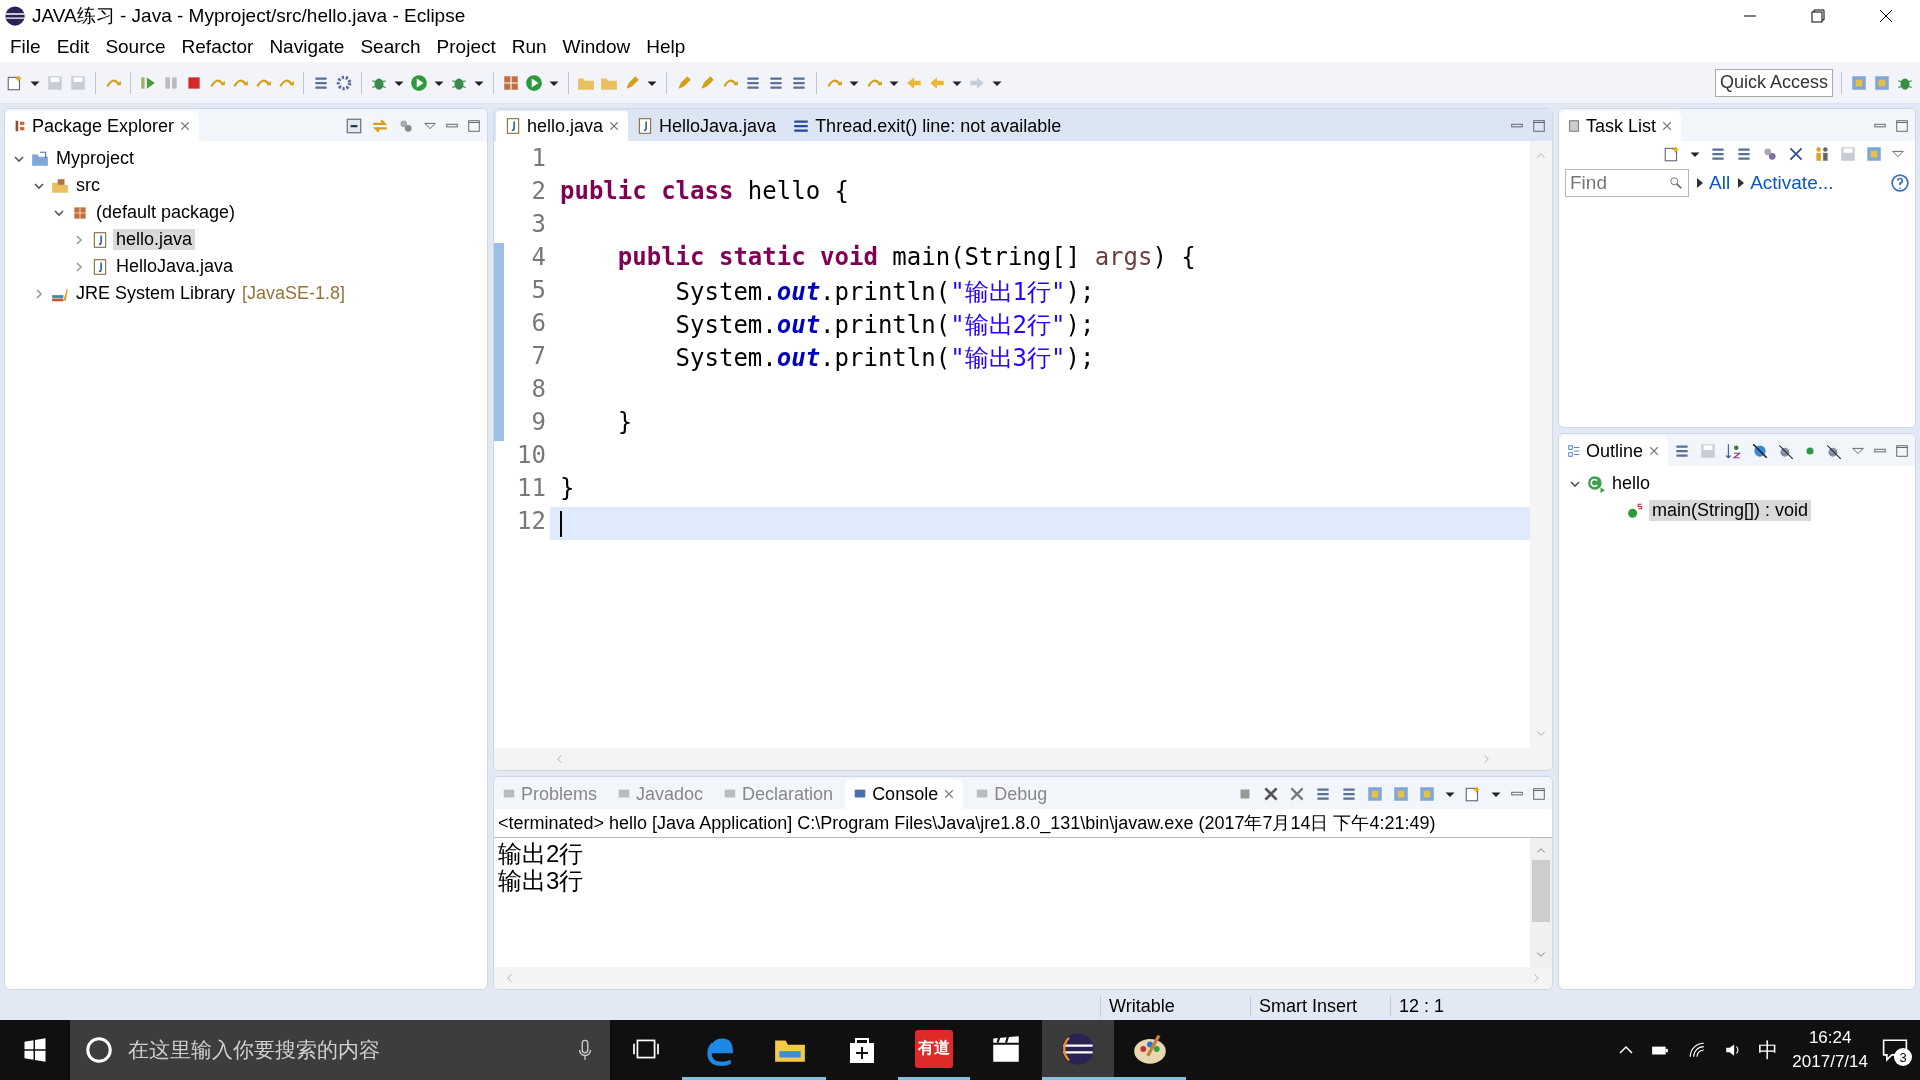 The height and width of the screenshot is (1080, 1920). I want to click on quick-access-field: Quick Access, so click(1774, 82).